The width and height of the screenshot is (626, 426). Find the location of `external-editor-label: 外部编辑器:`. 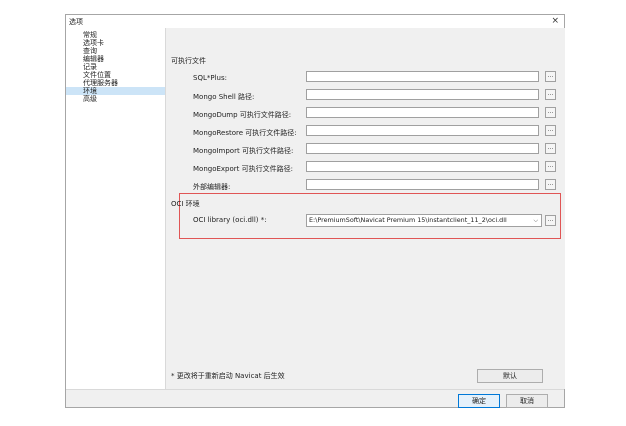

external-editor-label: 外部编辑器: is located at coordinates (212, 187).